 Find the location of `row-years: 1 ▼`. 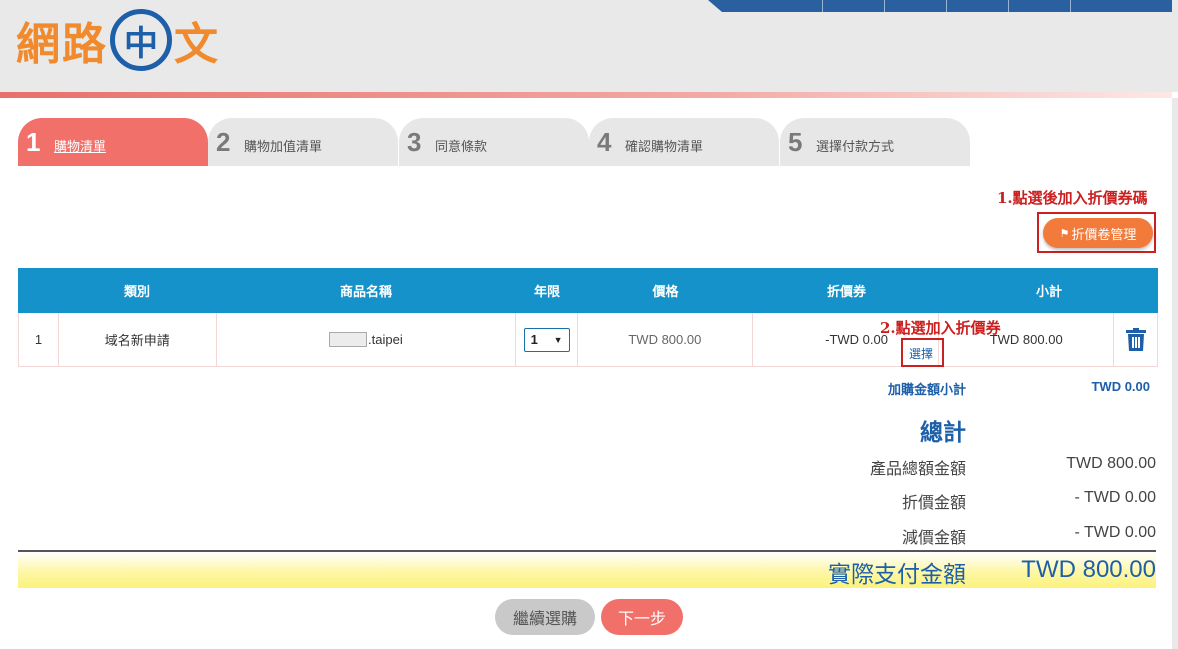

row-years: 1 ▼ is located at coordinates (547, 339).